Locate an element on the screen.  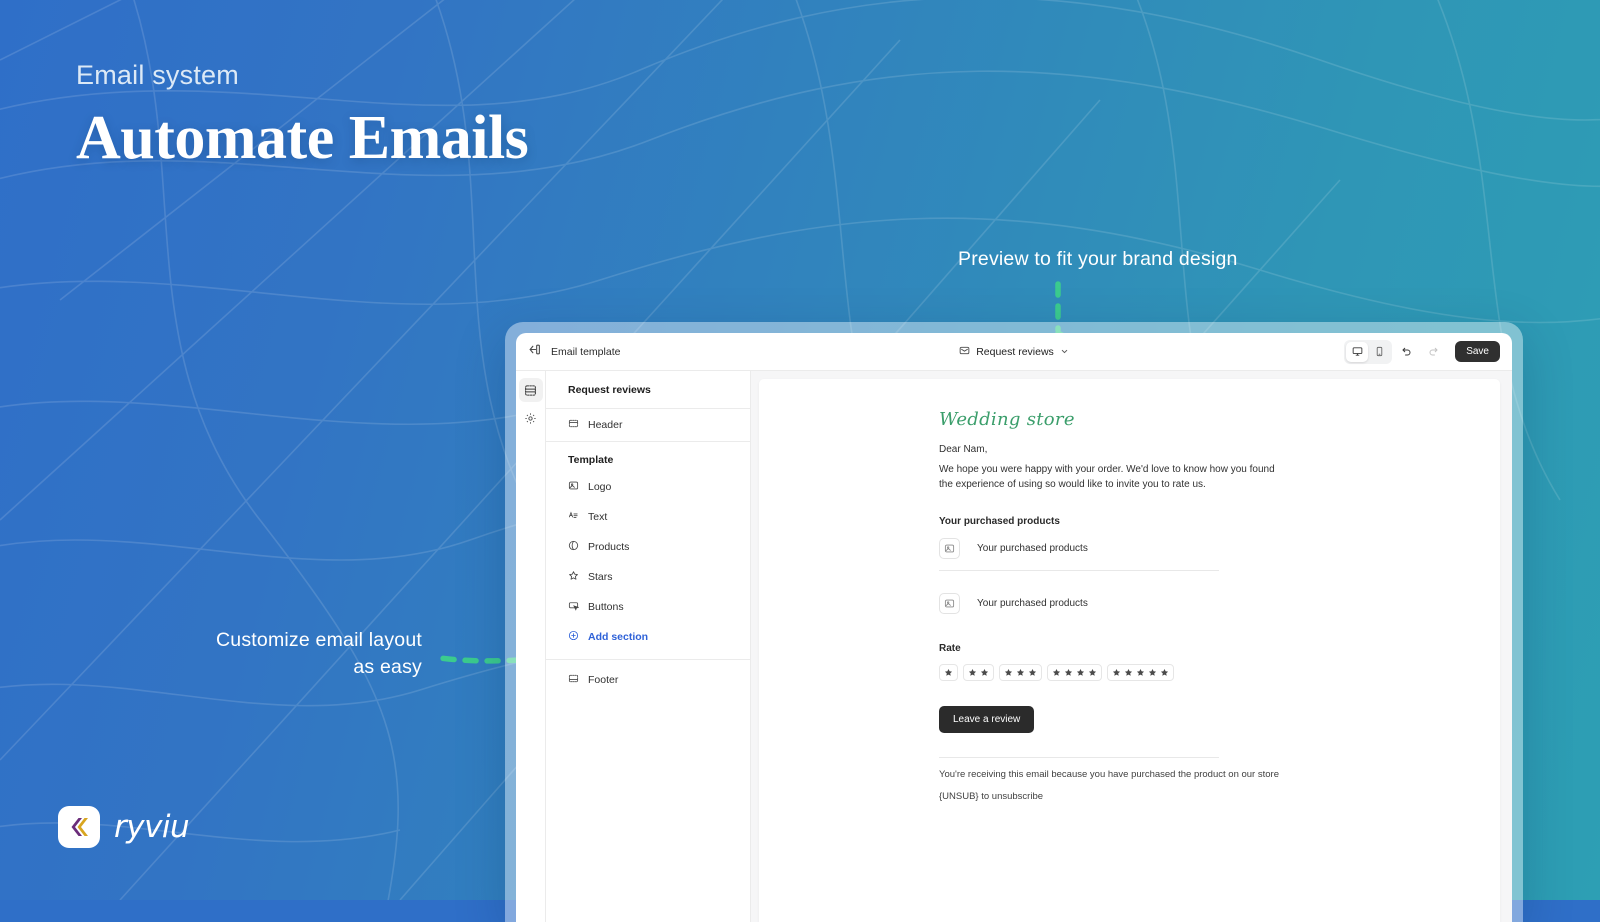
sidebar-item-products: Products is located at coordinates (648, 547).